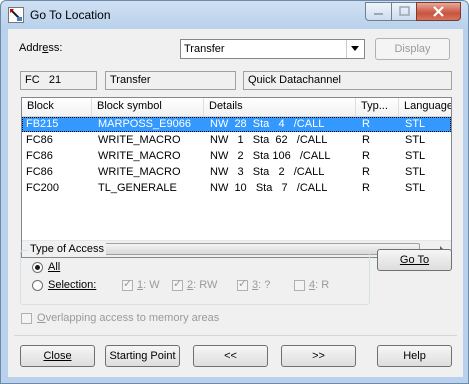  Describe the element at coordinates (269, 140) in the screenshot. I see `cell-details: NW 1 Sta 62 /CALL` at that location.